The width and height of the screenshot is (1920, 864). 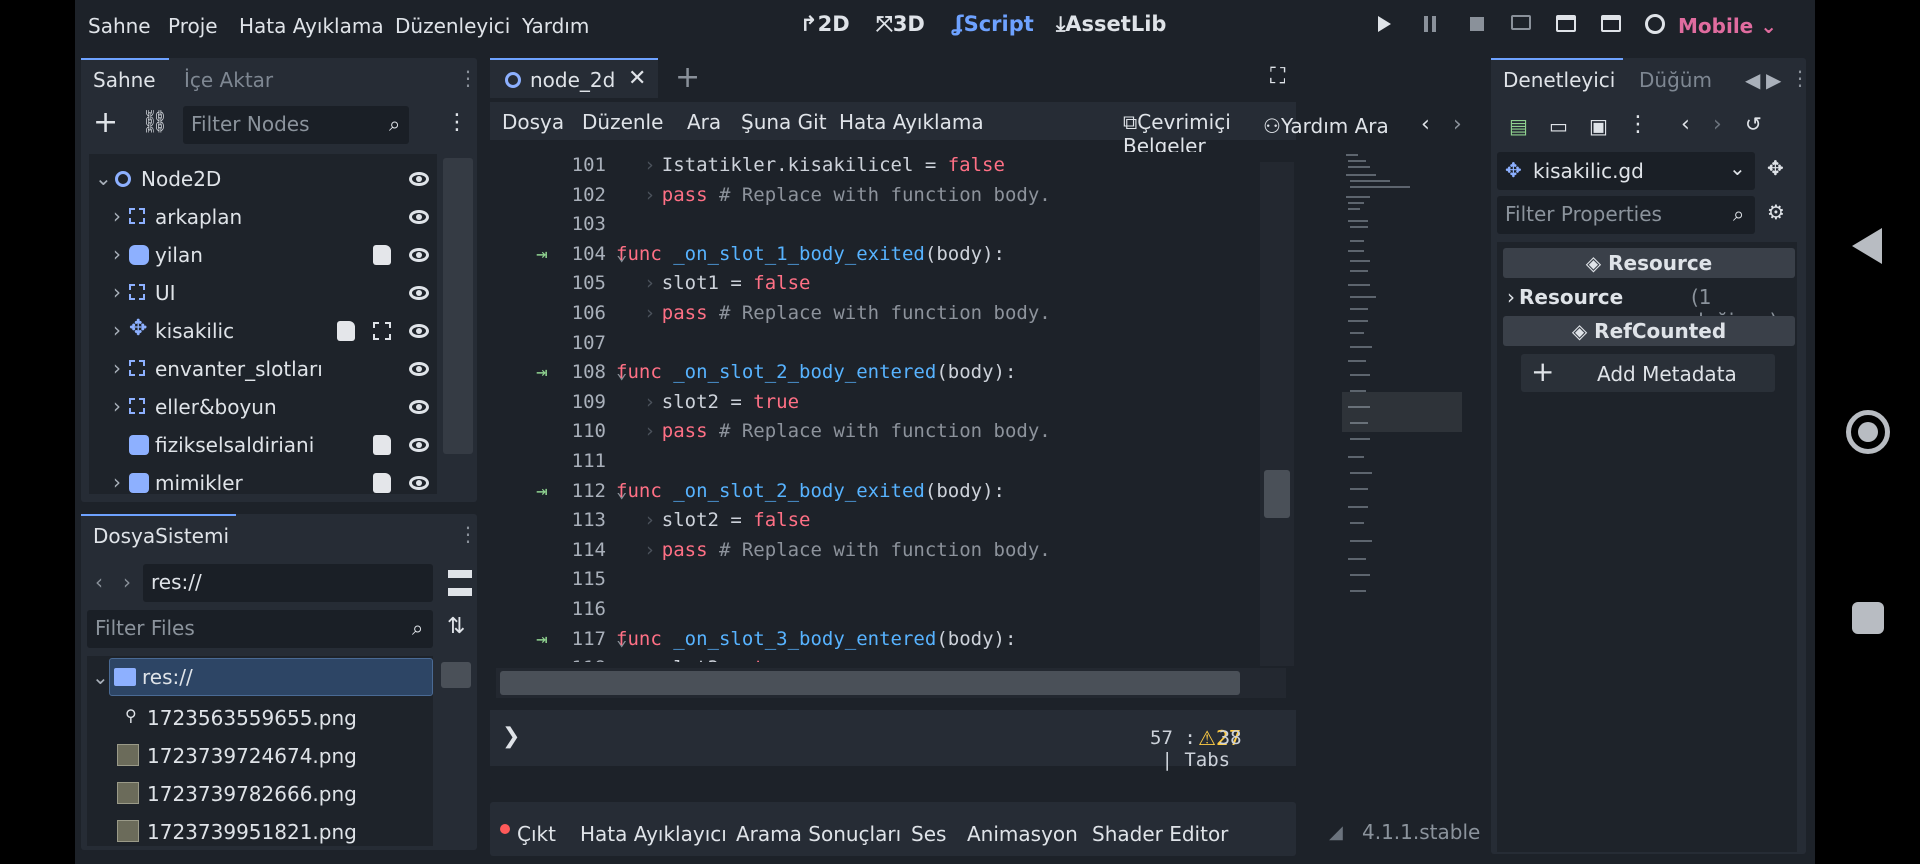 What do you see at coordinates (1626, 171) in the screenshot?
I see `resource-selector: ✥ kisakilic.gd ⌄` at bounding box center [1626, 171].